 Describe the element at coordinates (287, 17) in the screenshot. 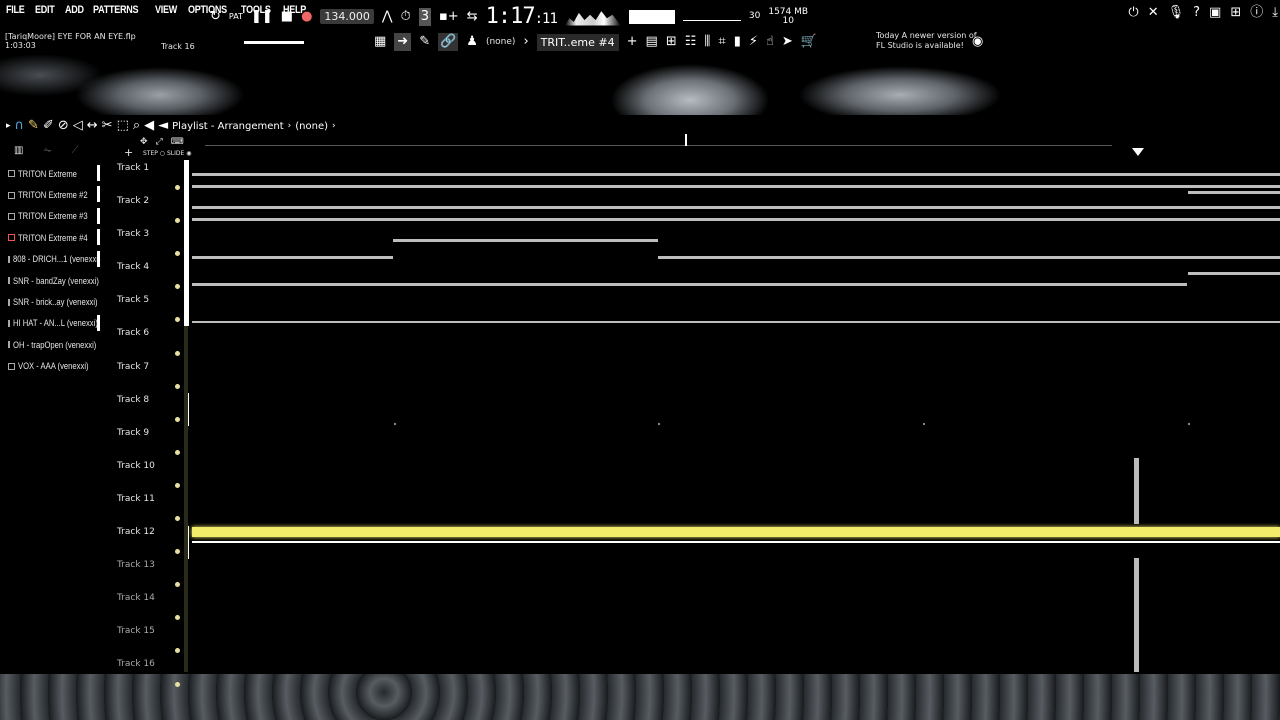

I see `stop-icon: ■` at that location.